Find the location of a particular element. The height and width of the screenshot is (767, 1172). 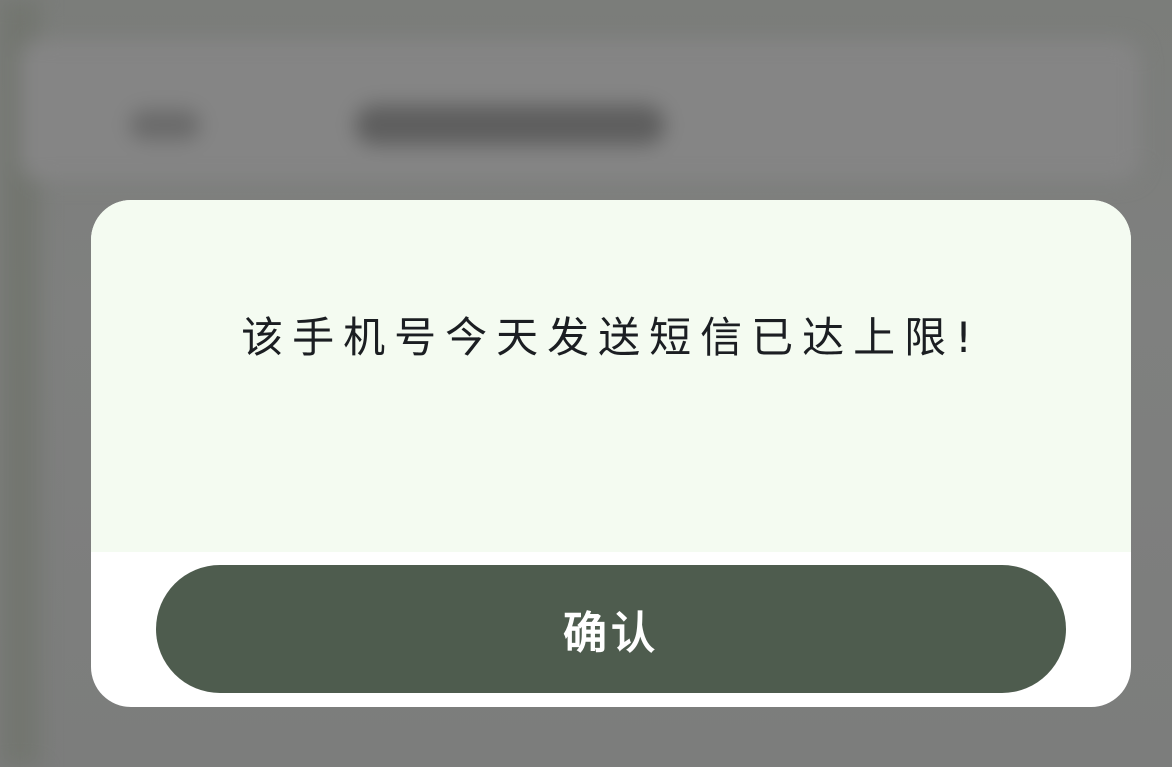

confirm-button: 确认 is located at coordinates (611, 629).